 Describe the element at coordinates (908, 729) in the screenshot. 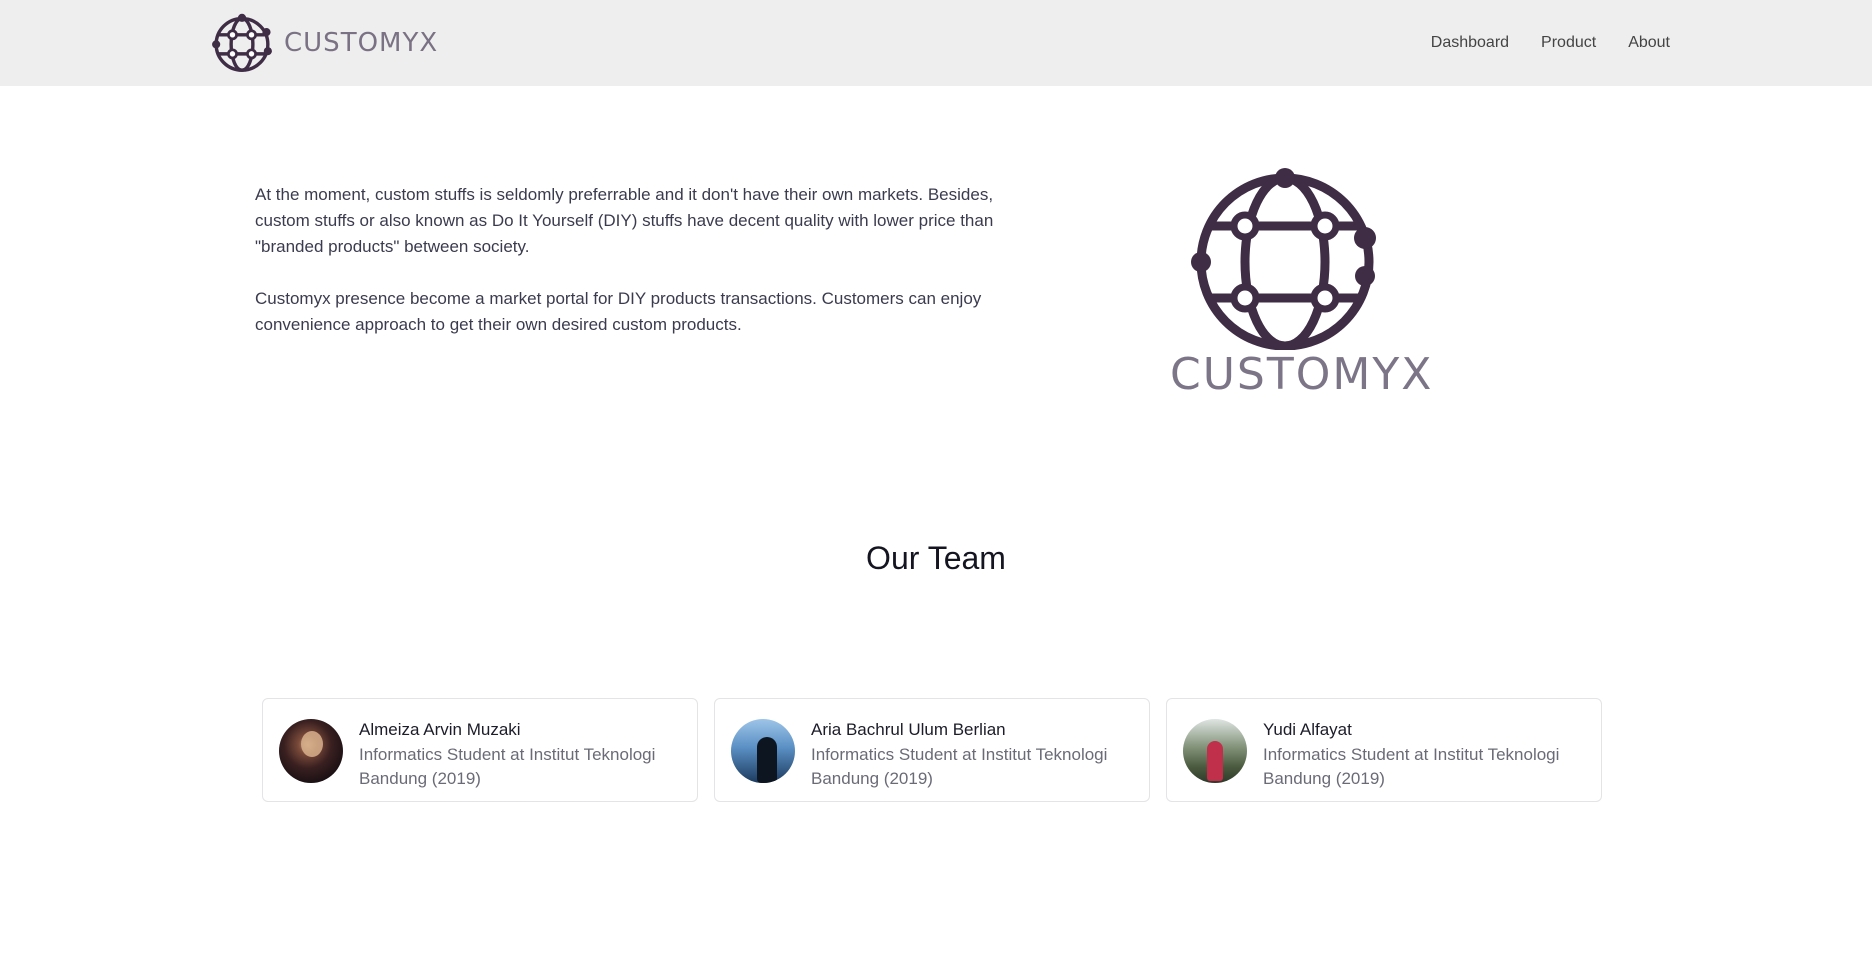

I see `member-name: Aria Bachrul Ulum Berlian` at that location.